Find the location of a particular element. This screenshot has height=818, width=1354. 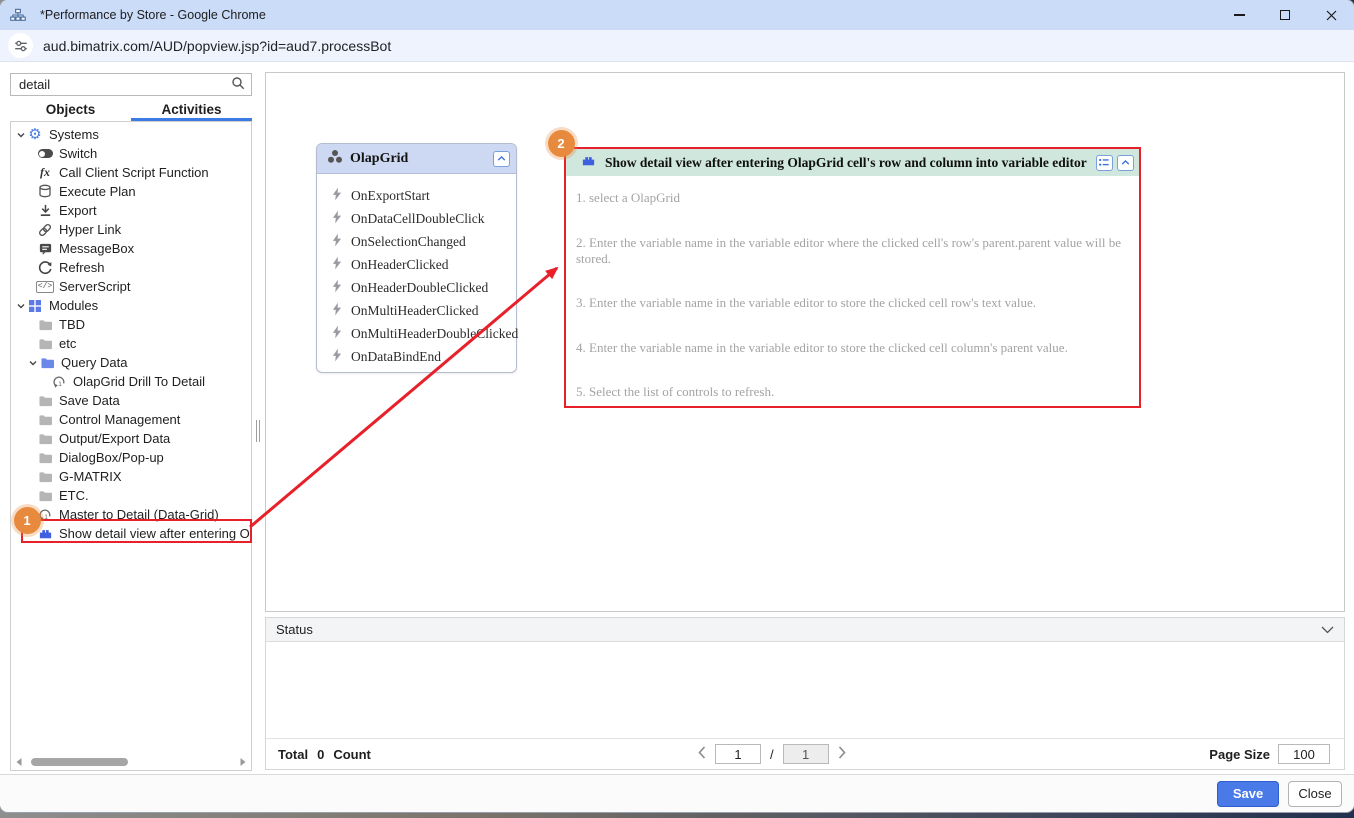

event-label: OnMultiHeaderClicked is located at coordinates (415, 310).